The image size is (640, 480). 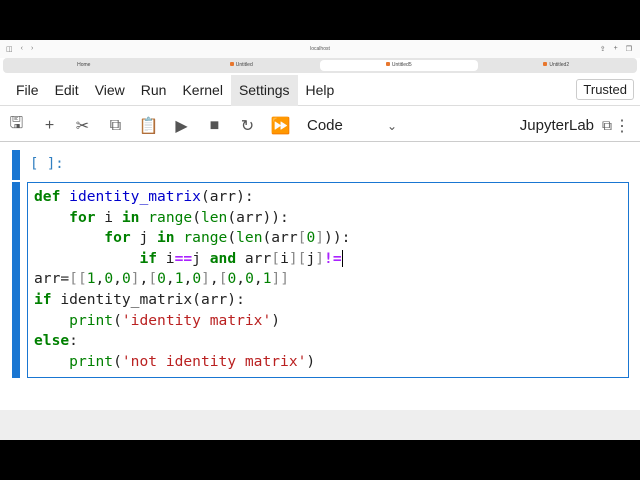 I want to click on new-tab-icon: +, so click(x=616, y=49).